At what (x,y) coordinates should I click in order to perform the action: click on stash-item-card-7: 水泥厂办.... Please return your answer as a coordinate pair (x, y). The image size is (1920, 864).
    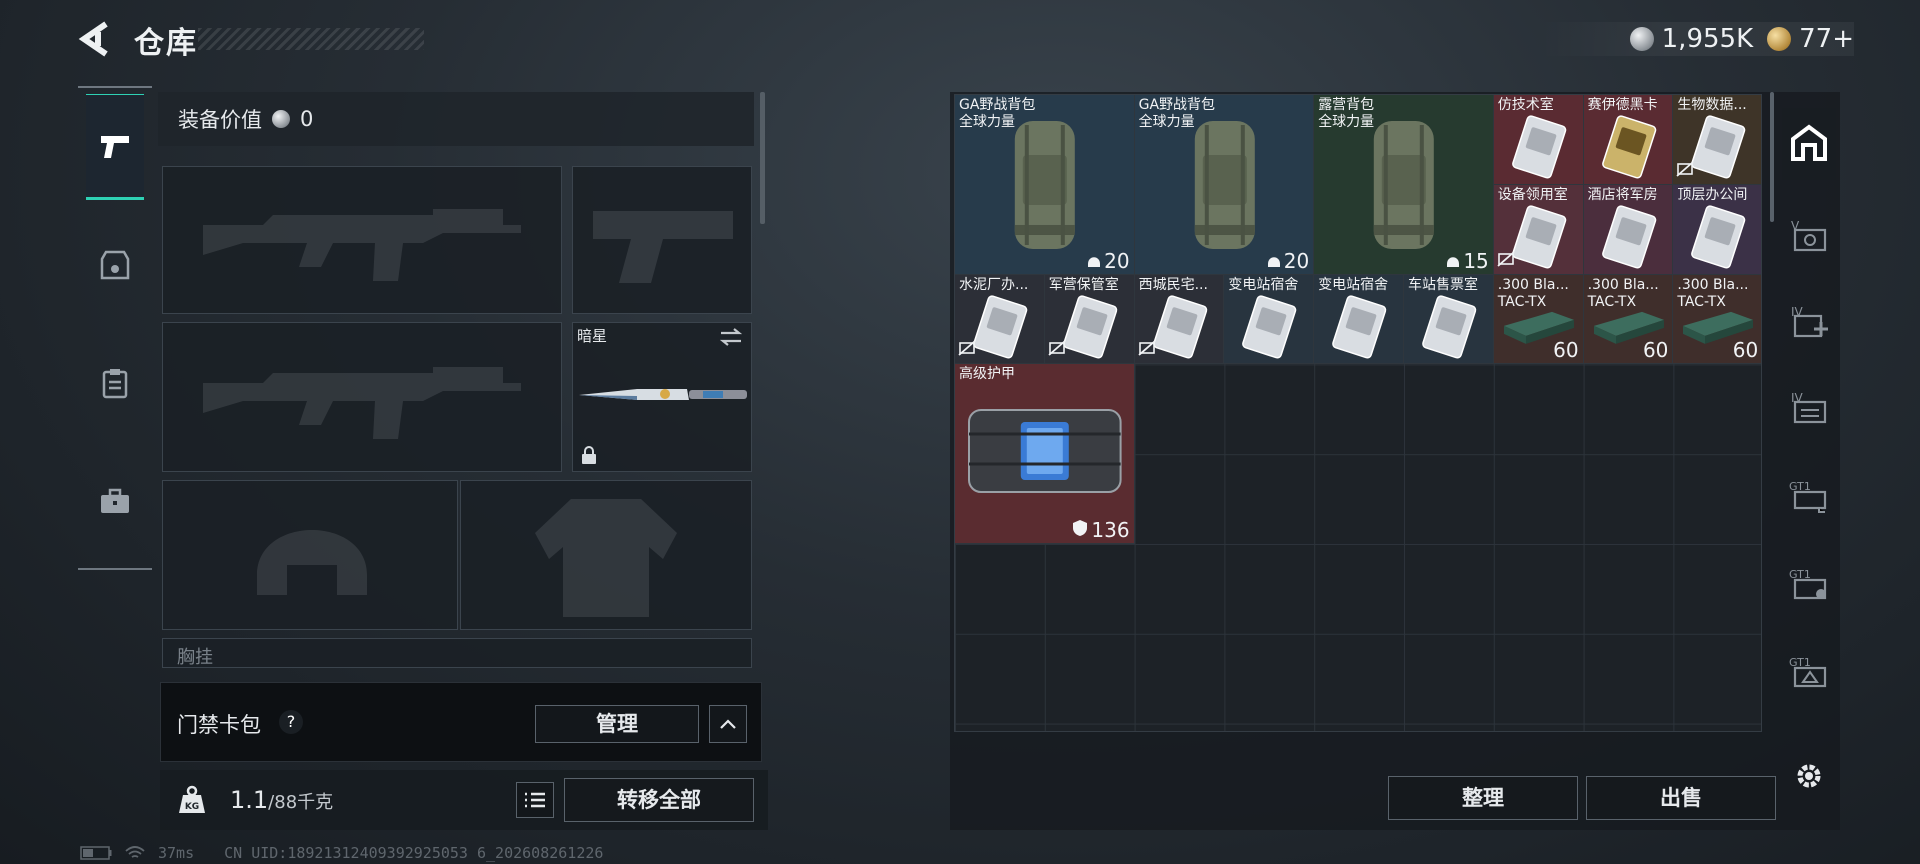
    Looking at the image, I should click on (1000, 319).